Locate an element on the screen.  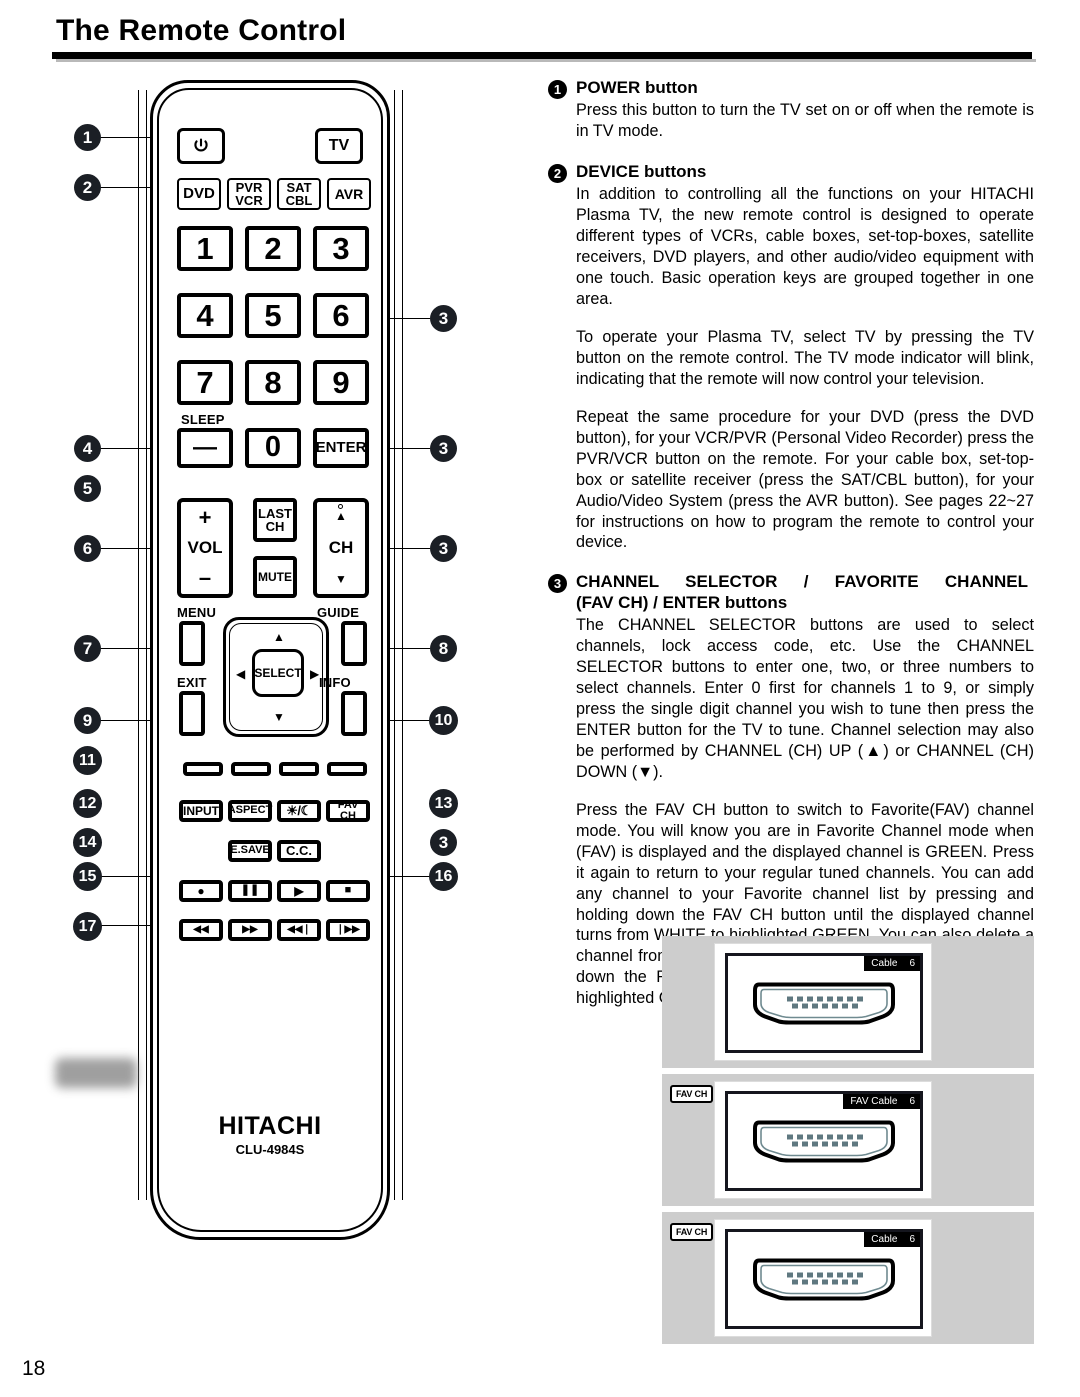
fav-ch-button: FAV CH is located at coordinates (348, 810).